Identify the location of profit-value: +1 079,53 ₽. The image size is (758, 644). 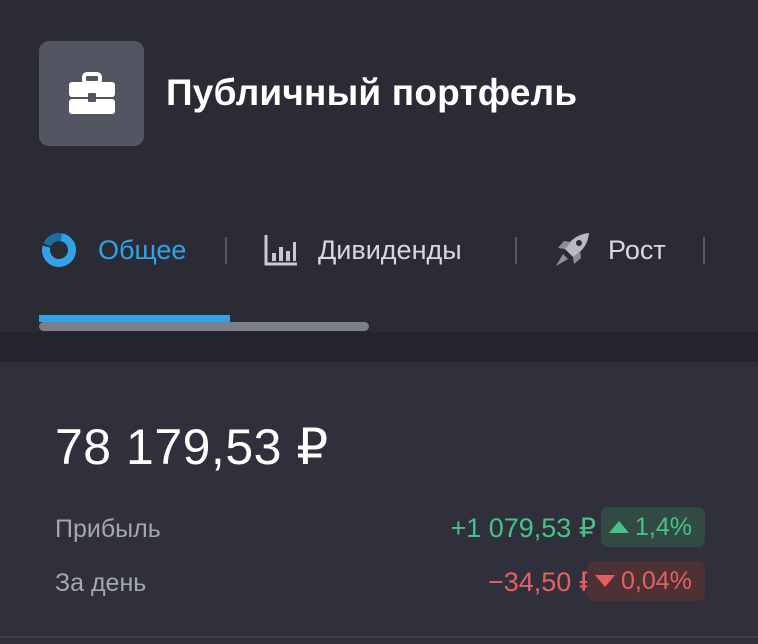
(523, 528).